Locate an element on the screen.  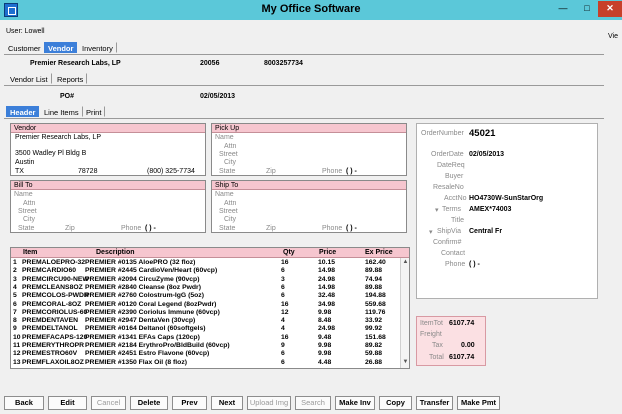
back-button: Back is located at coordinates (24, 403).